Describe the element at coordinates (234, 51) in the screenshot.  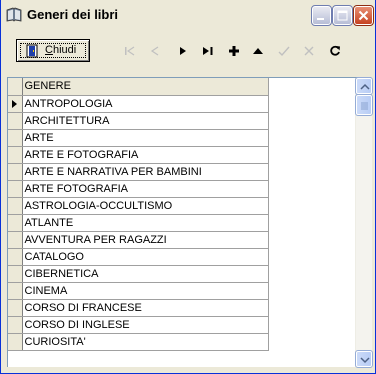
I see `add-record-icon` at that location.